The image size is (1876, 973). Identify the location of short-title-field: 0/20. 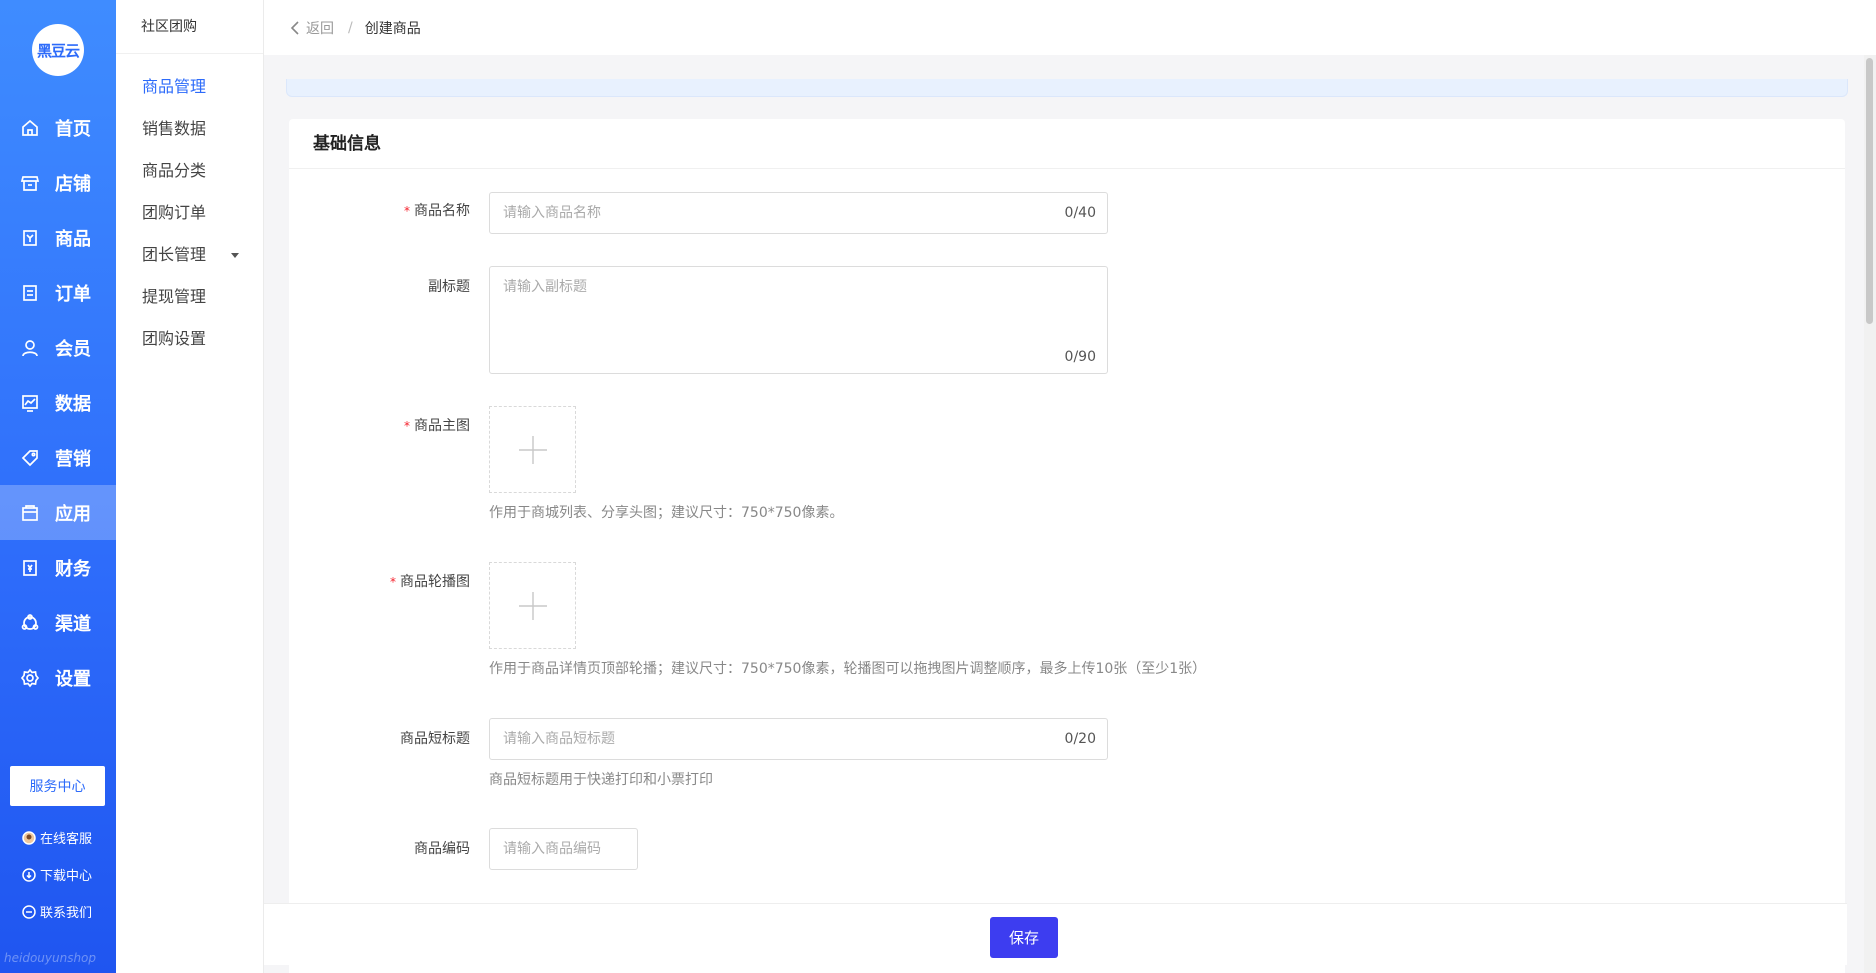
(798, 739).